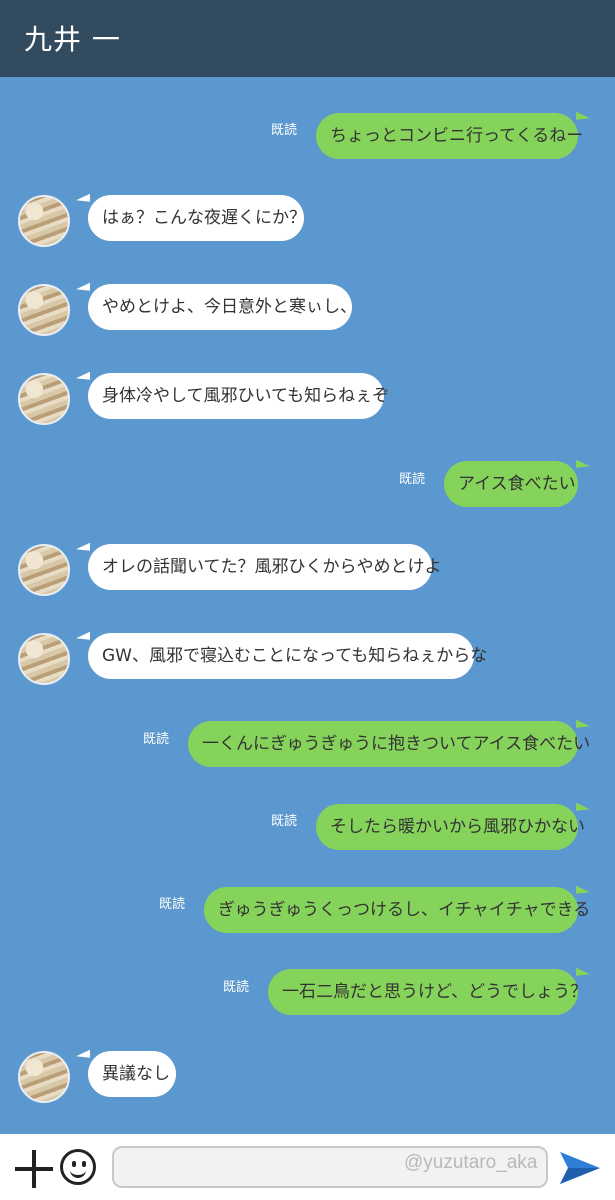  I want to click on message-bubble-sent: 一くんにぎゅうぎゅうに抱きついてアイス食べたい, so click(389, 744).